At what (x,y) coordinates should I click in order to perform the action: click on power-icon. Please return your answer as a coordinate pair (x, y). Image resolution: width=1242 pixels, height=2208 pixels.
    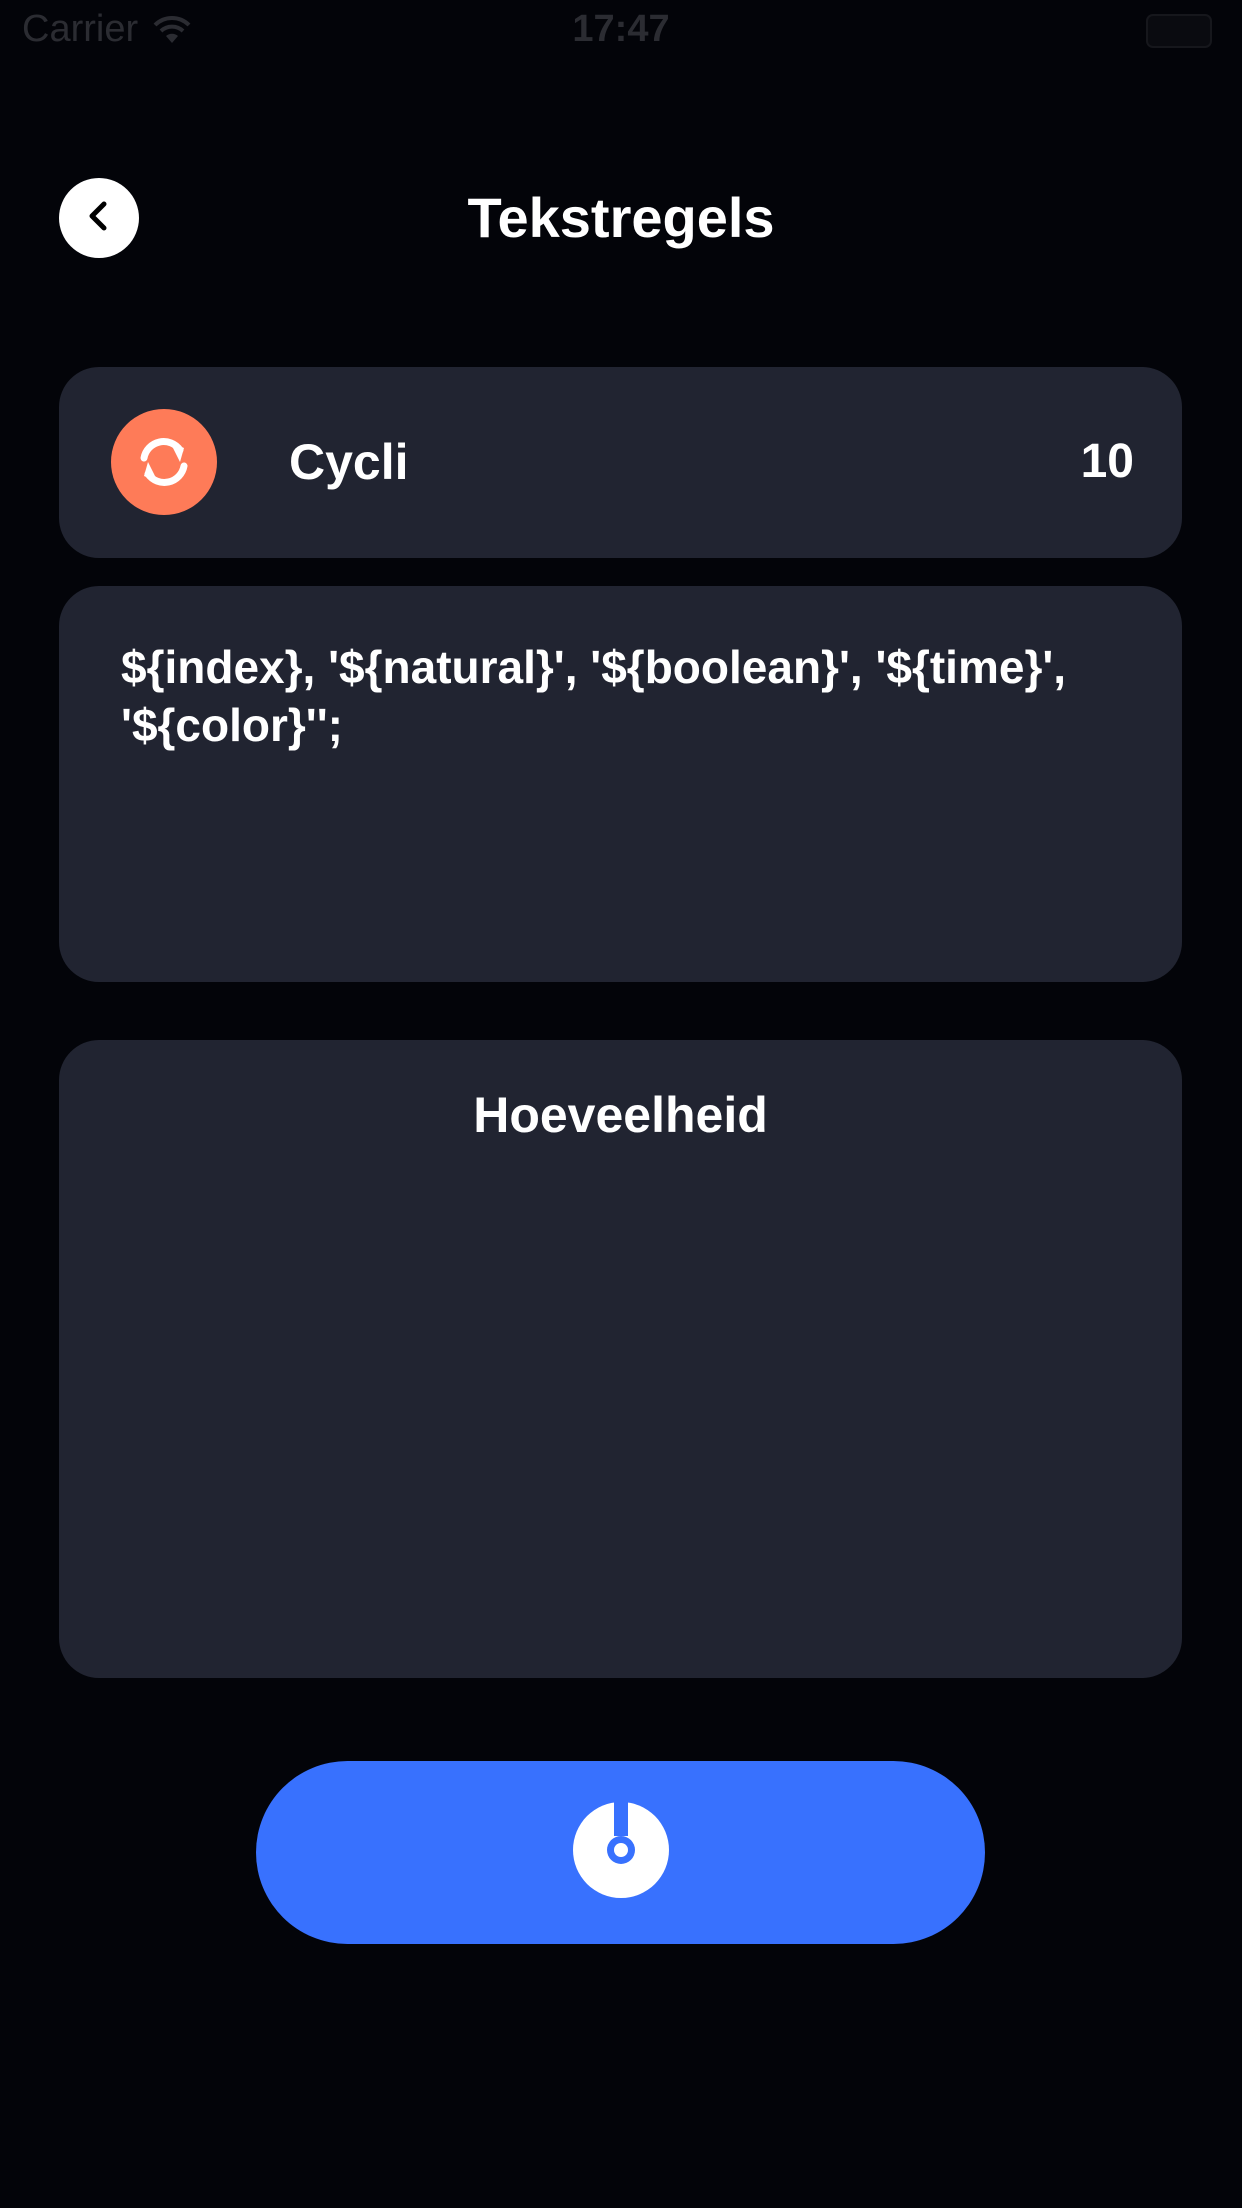
    Looking at the image, I should click on (621, 1852).